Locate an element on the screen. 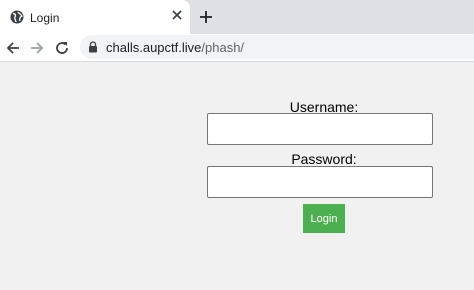  url-host: challs.aupctf.live is located at coordinates (154, 47).